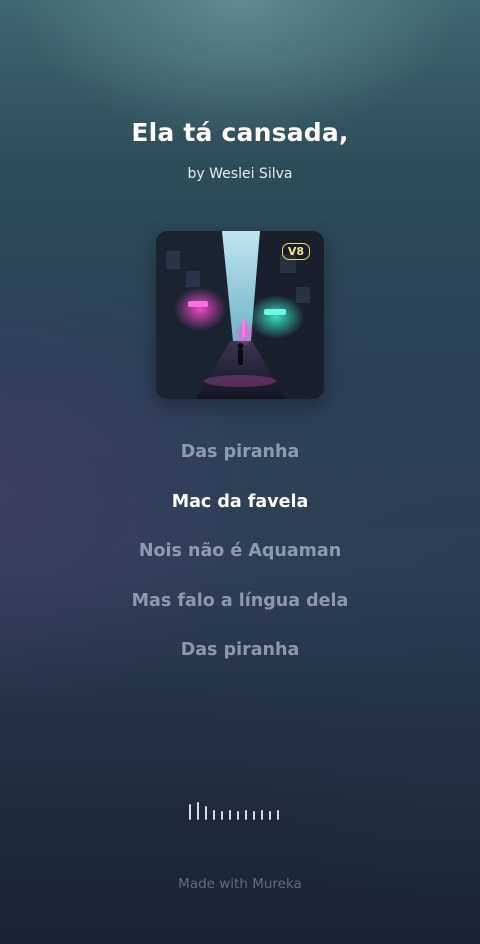 This screenshot has width=480, height=944. I want to click on lyric-line: Mas falo a língua dela, so click(240, 600).